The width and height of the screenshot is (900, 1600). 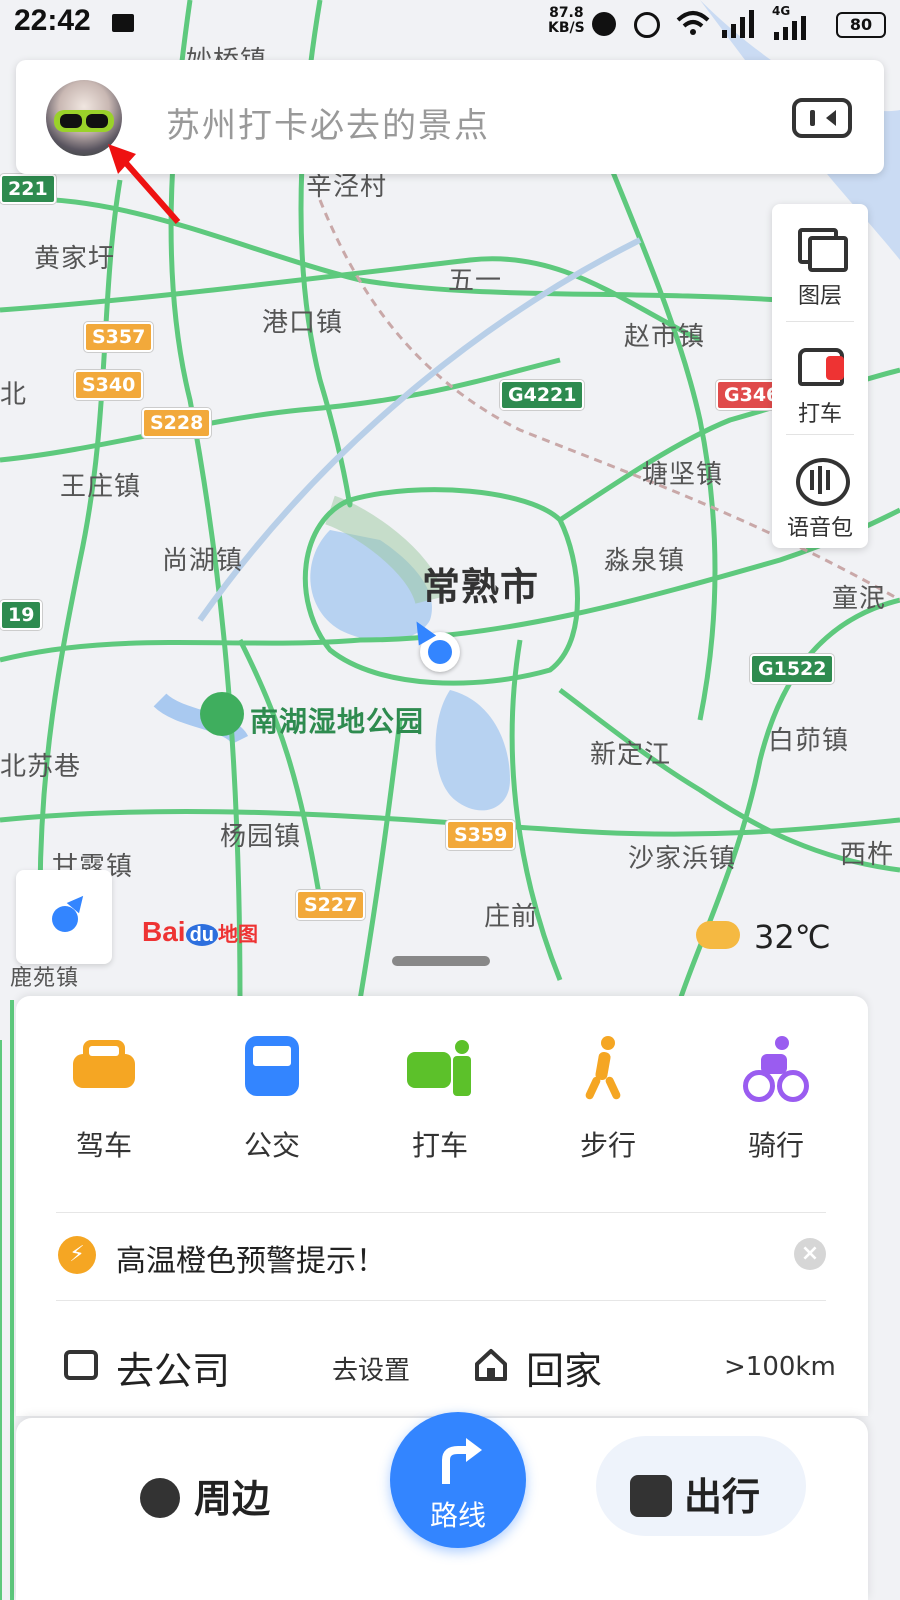 I want to click on panel-drag-handle, so click(x=441, y=961).